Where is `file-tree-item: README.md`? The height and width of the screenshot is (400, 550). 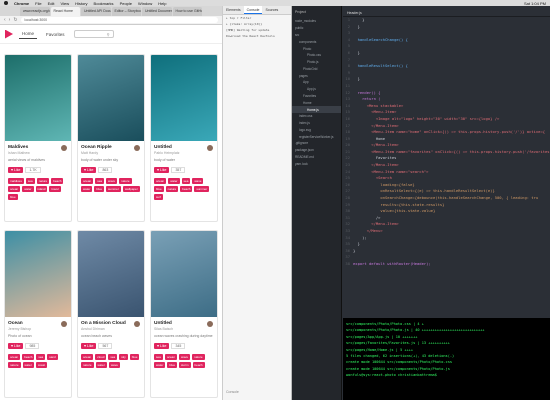
file-tree-item: README.md is located at coordinates (316, 157).